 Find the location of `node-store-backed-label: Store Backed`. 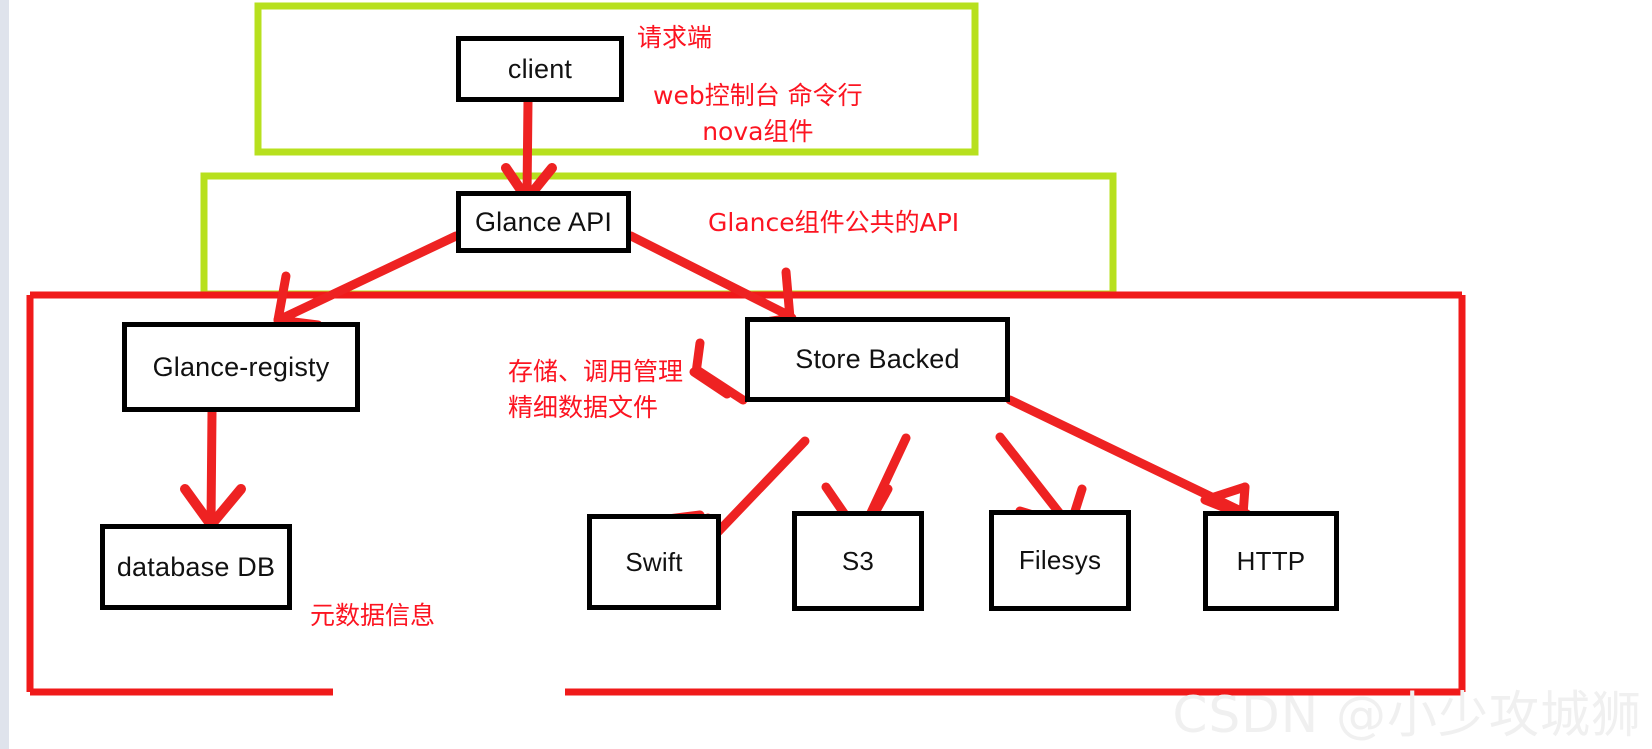

node-store-backed-label: Store Backed is located at coordinates (877, 359).